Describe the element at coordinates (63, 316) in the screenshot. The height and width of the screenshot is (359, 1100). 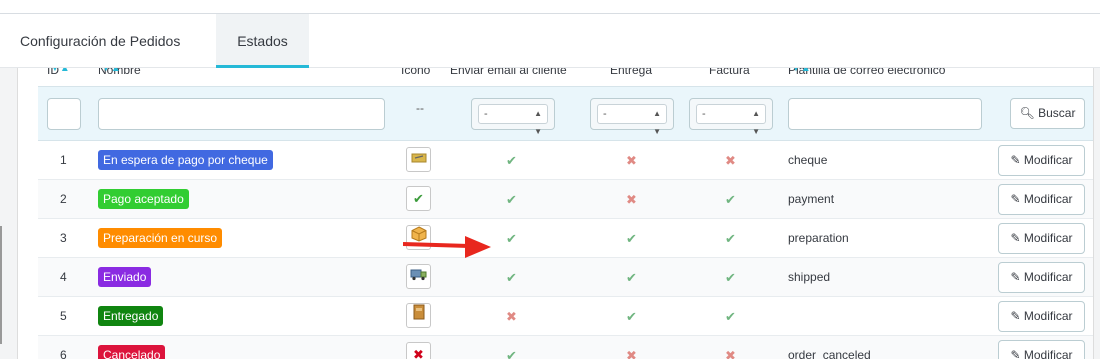
I see `row-id: 5` at that location.